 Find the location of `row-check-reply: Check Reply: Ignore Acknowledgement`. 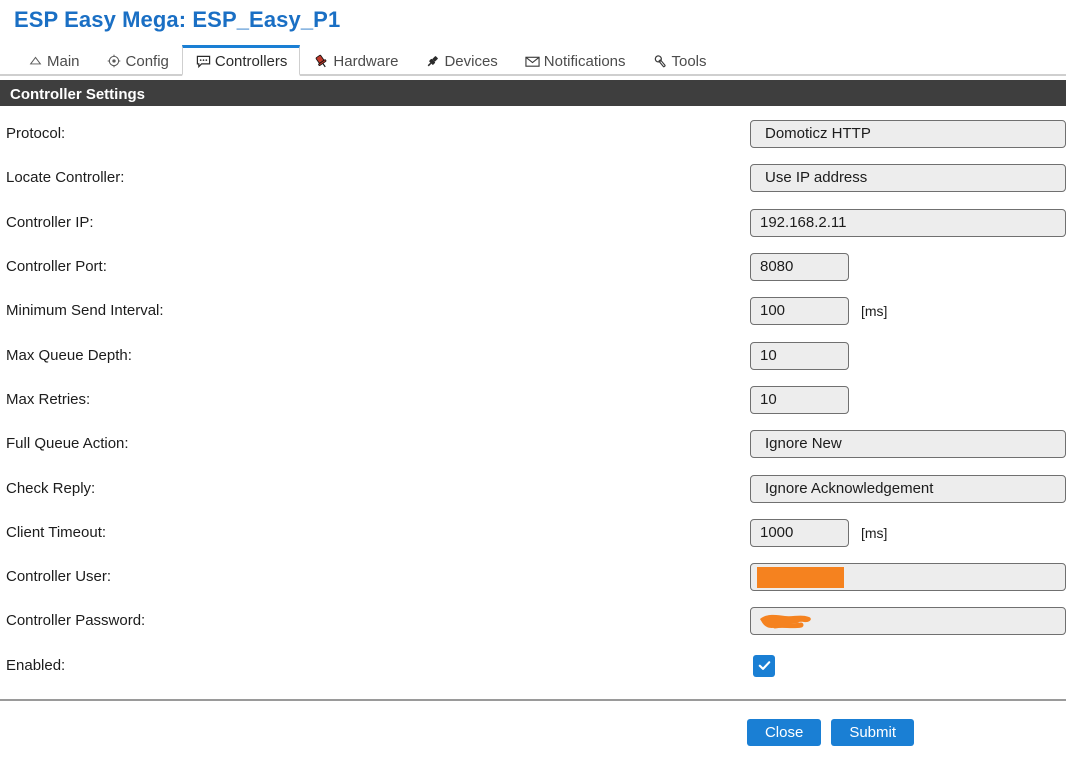

row-check-reply: Check Reply: Ignore Acknowledgement is located at coordinates (533, 488).